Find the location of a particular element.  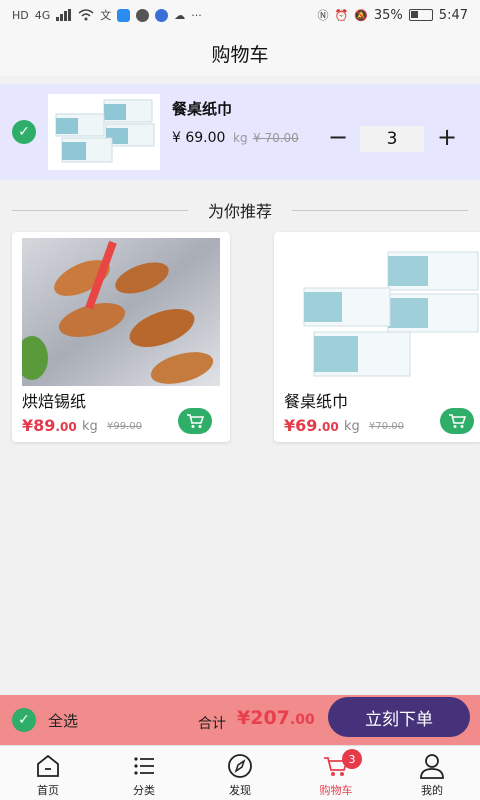

network-indicator: 4G is located at coordinates (42, 15).